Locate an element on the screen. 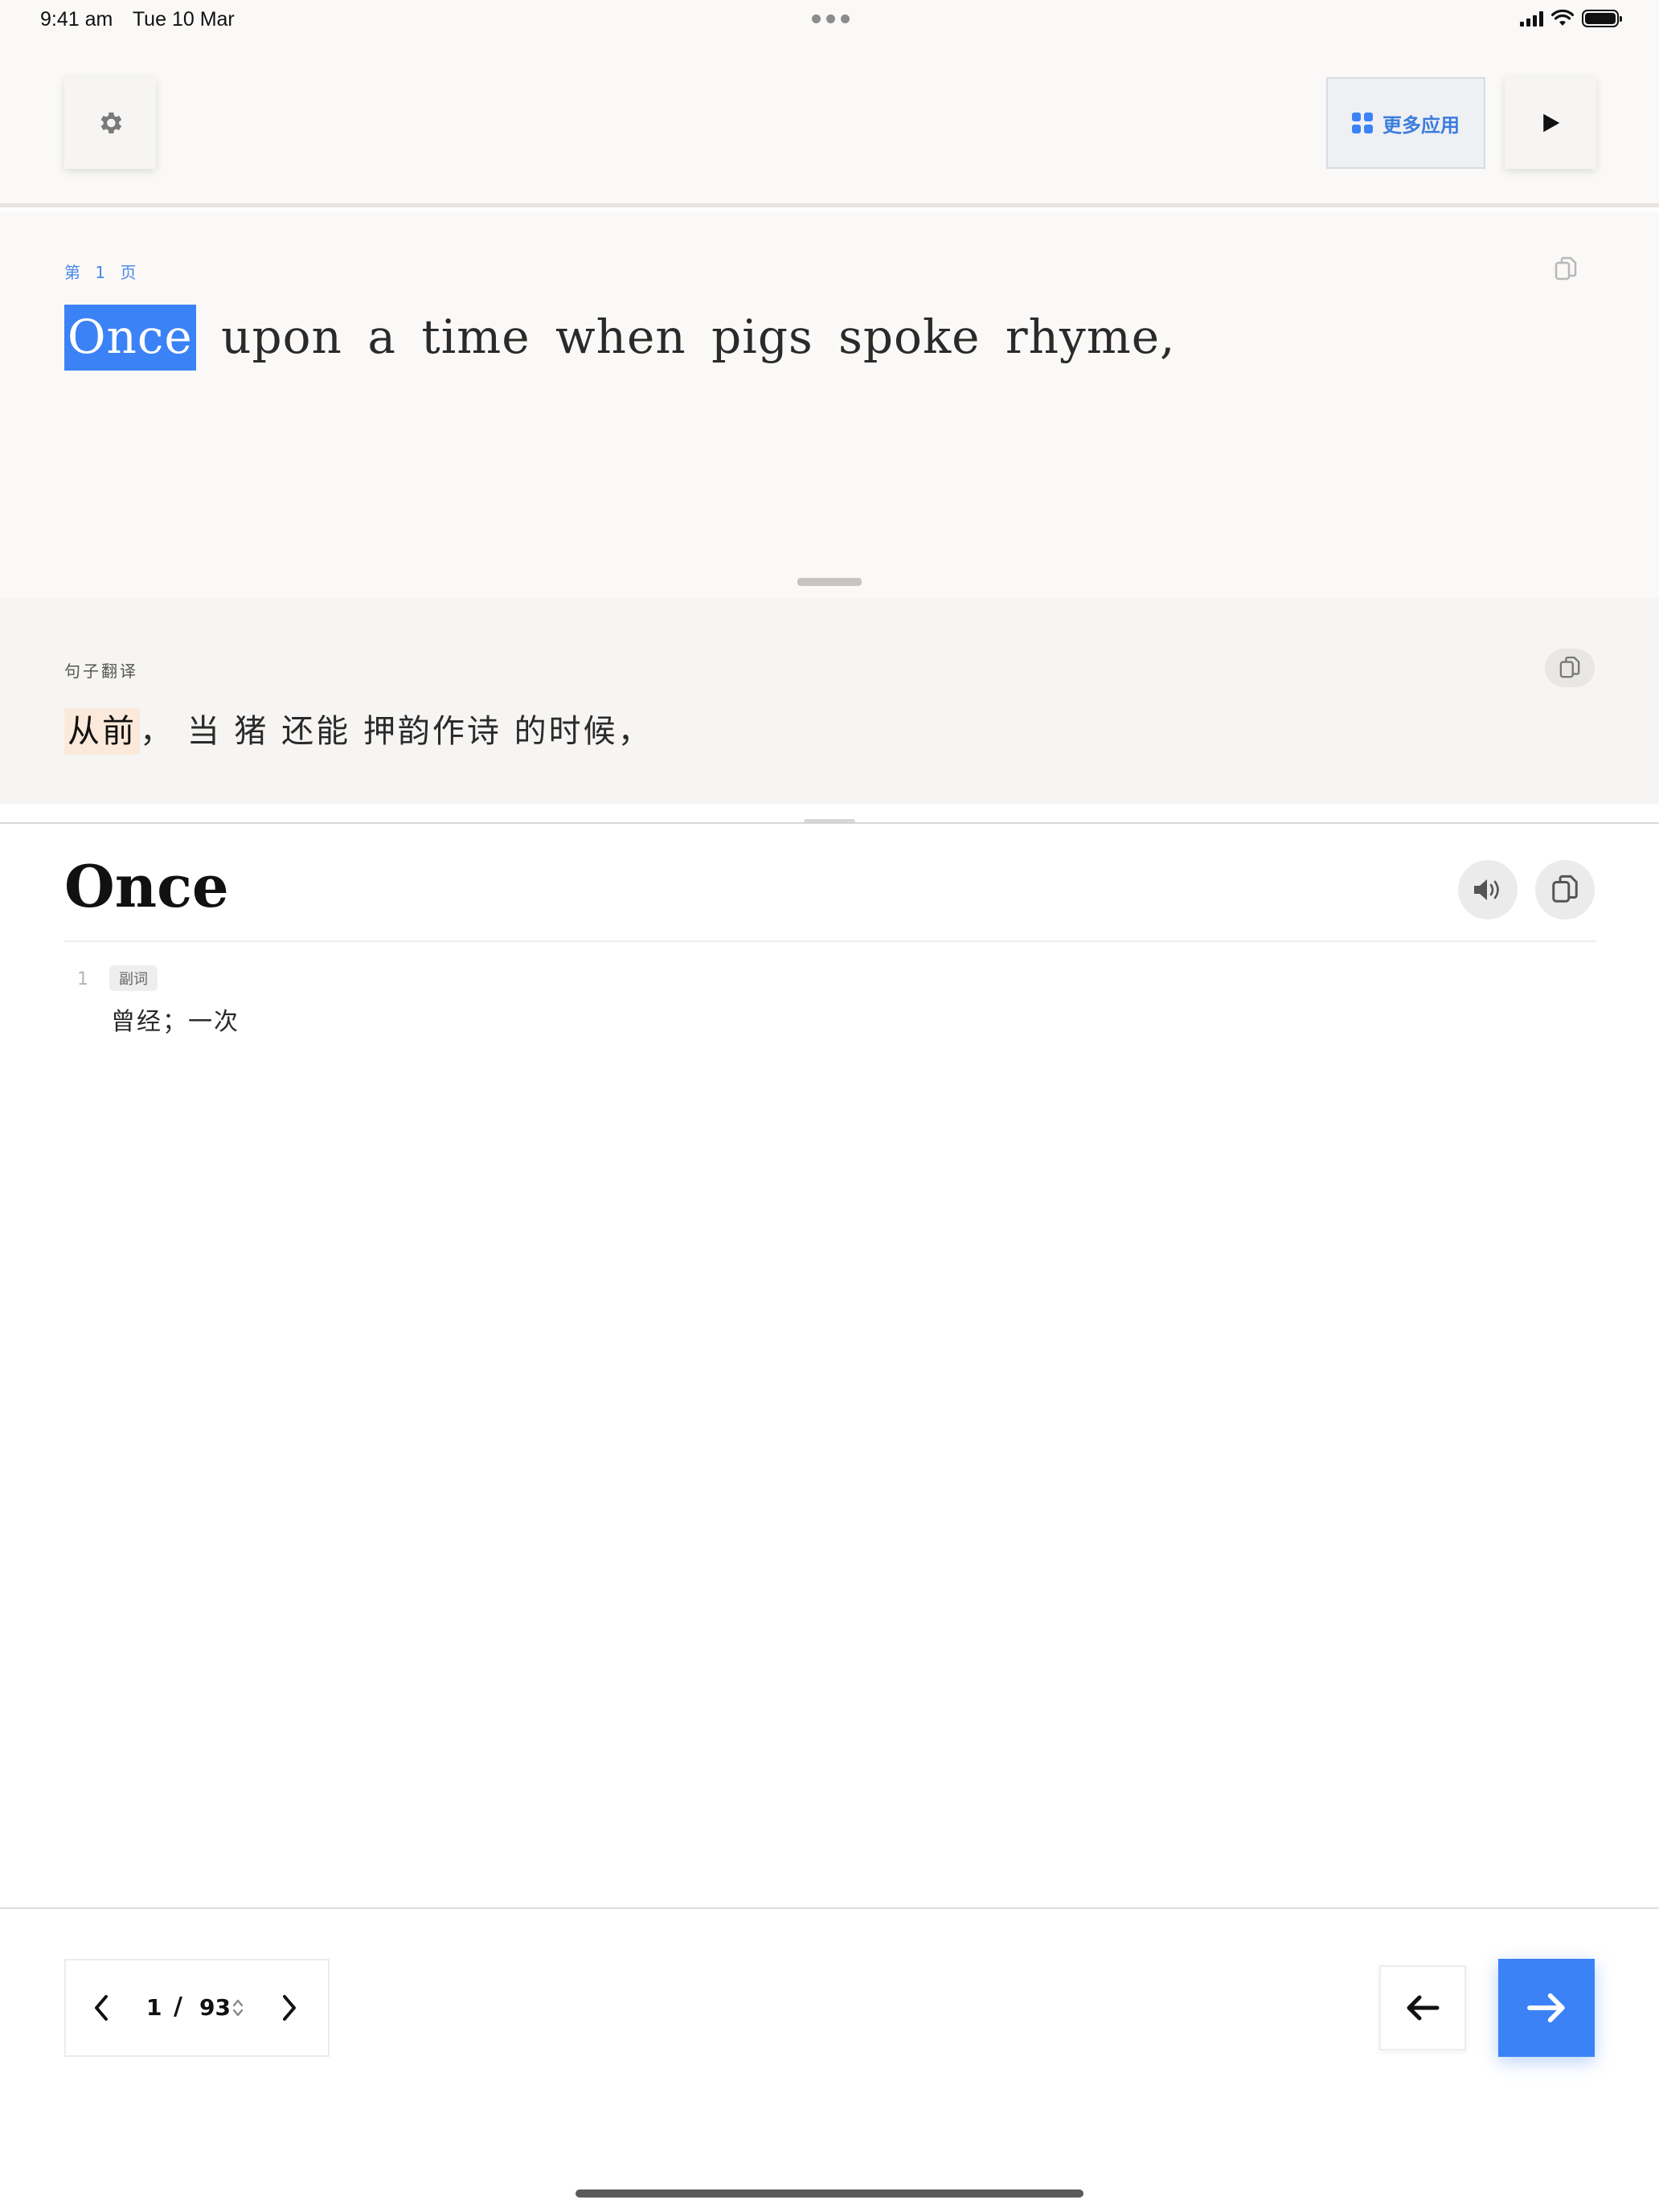 Image resolution: width=1659 pixels, height=2212 pixels. arrow-right-icon is located at coordinates (1546, 2008).